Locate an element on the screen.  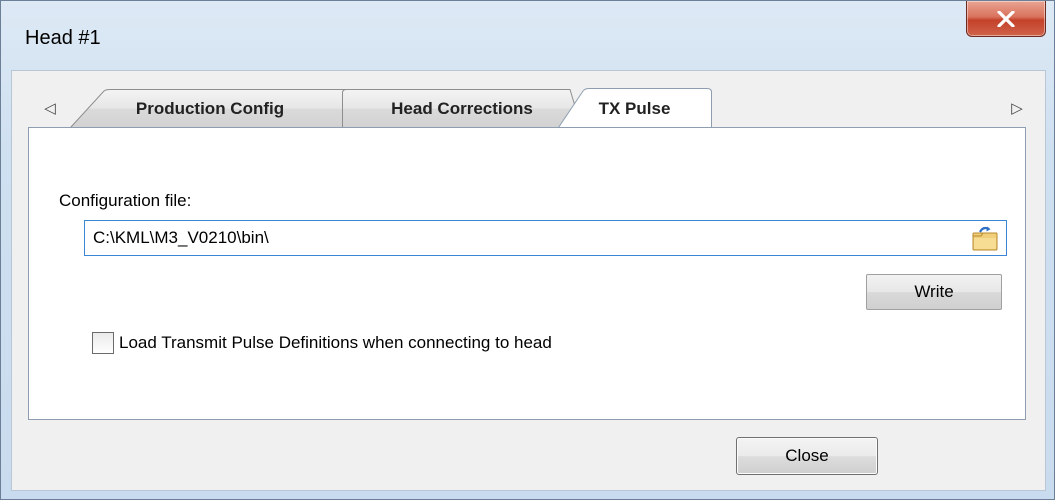
close-icon is located at coordinates (1006, 18).